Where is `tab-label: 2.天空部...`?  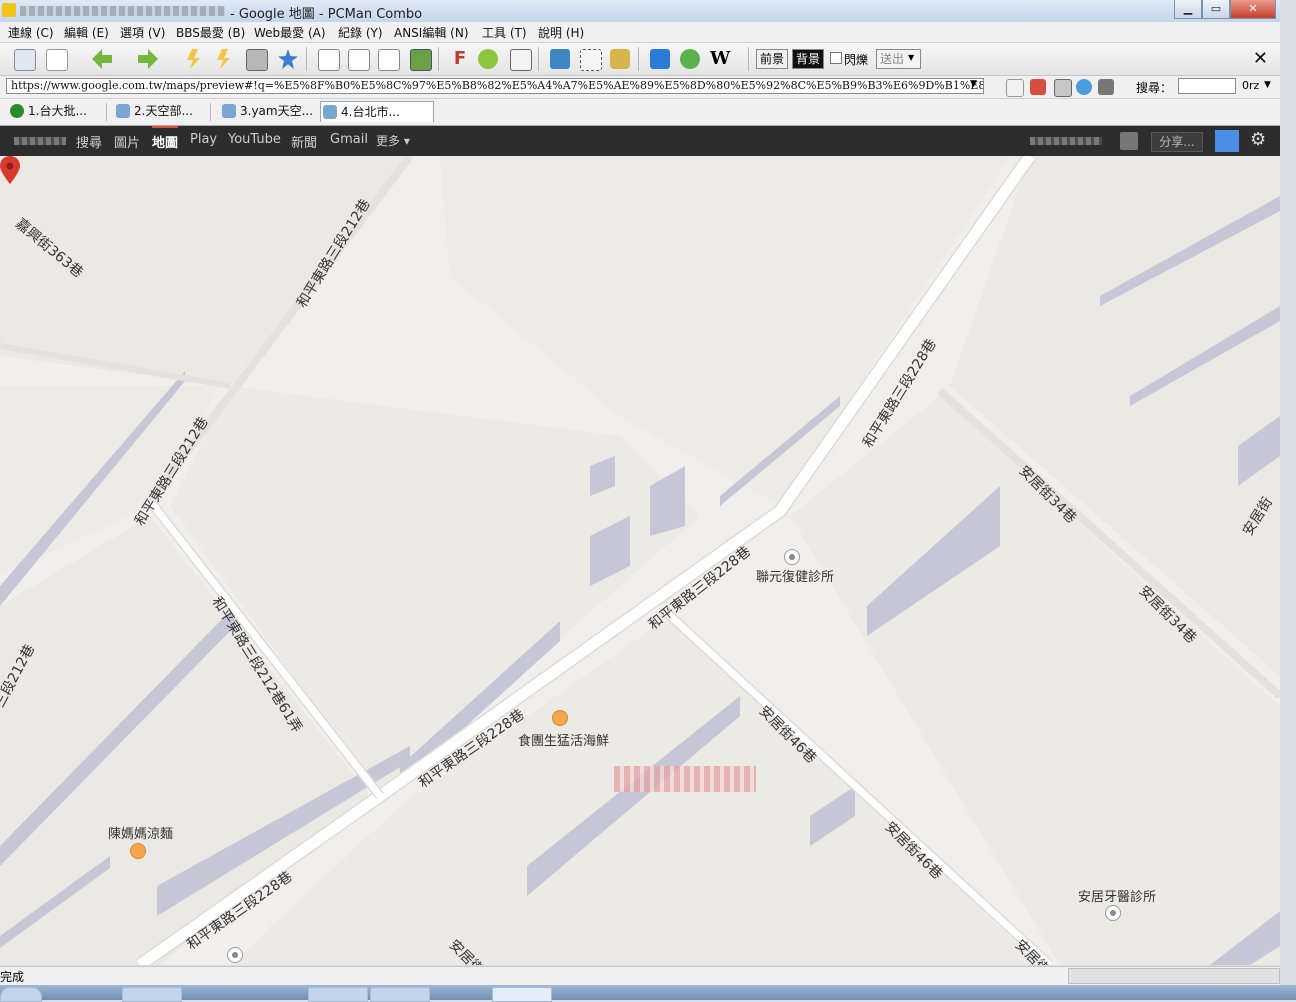 tab-label: 2.天空部... is located at coordinates (163, 111).